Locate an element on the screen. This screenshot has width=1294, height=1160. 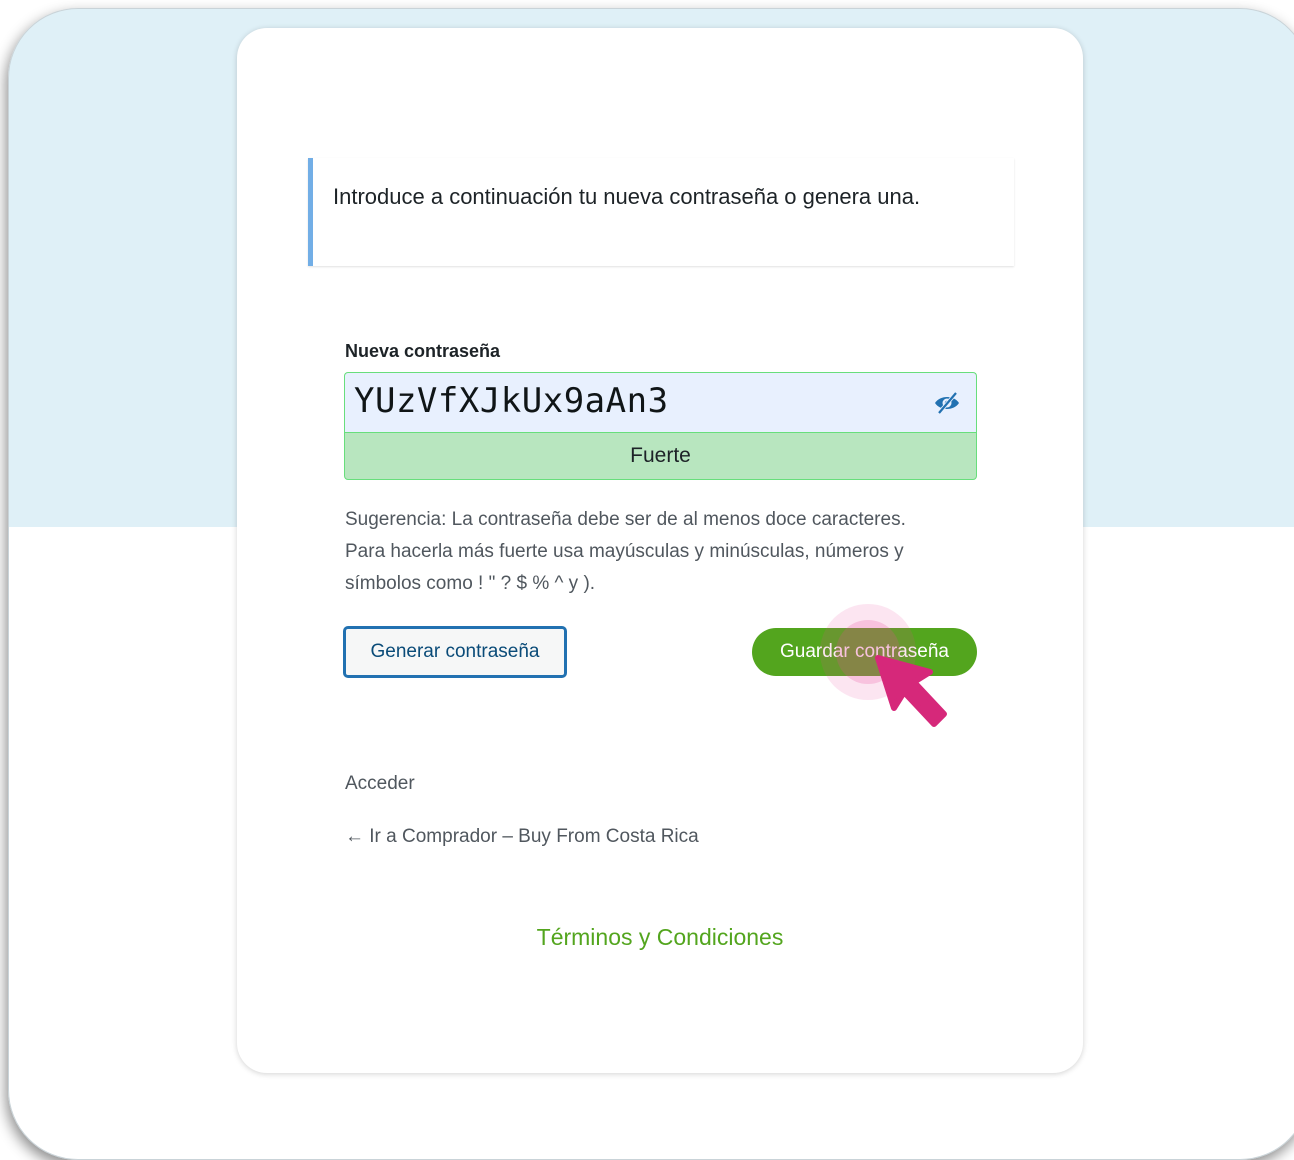
generate-password-button: Generar contraseña is located at coordinates (455, 652).